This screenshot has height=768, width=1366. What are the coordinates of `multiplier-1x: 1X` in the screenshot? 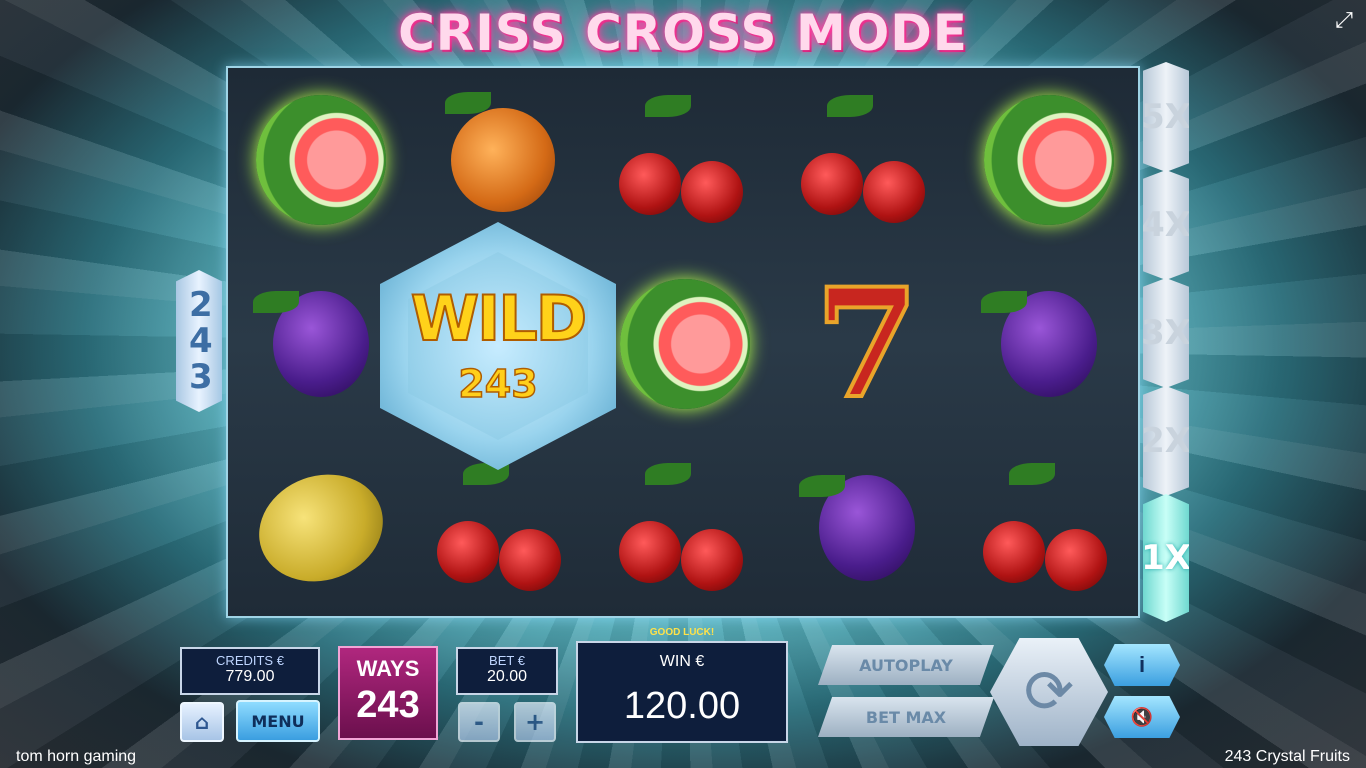 It's located at (1166, 558).